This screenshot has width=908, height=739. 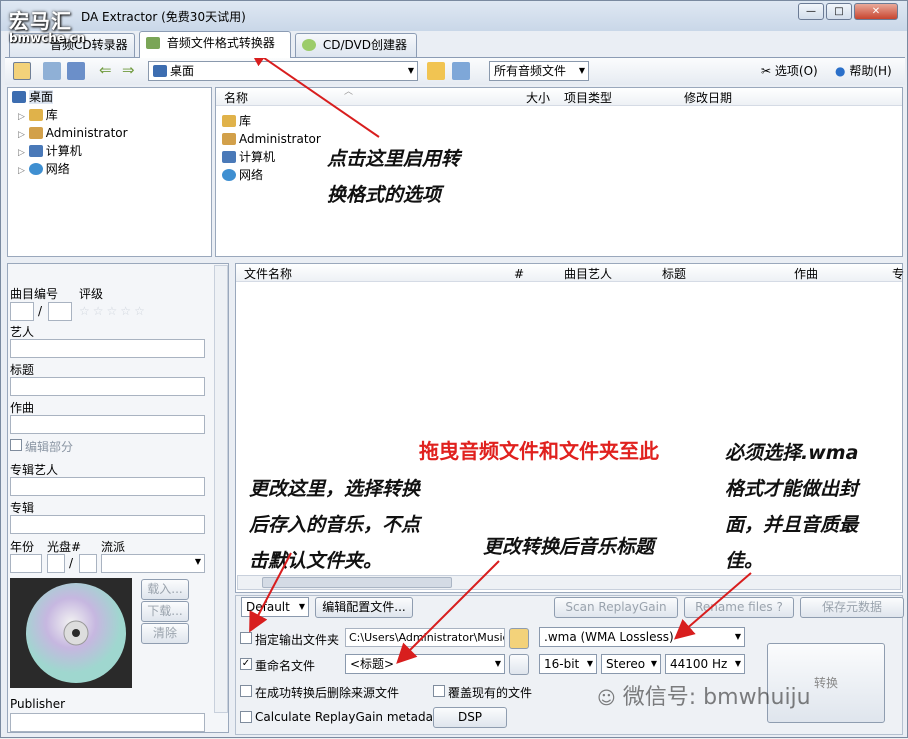 I want to click on arrow-to-rename-field, so click(x=448, y=612).